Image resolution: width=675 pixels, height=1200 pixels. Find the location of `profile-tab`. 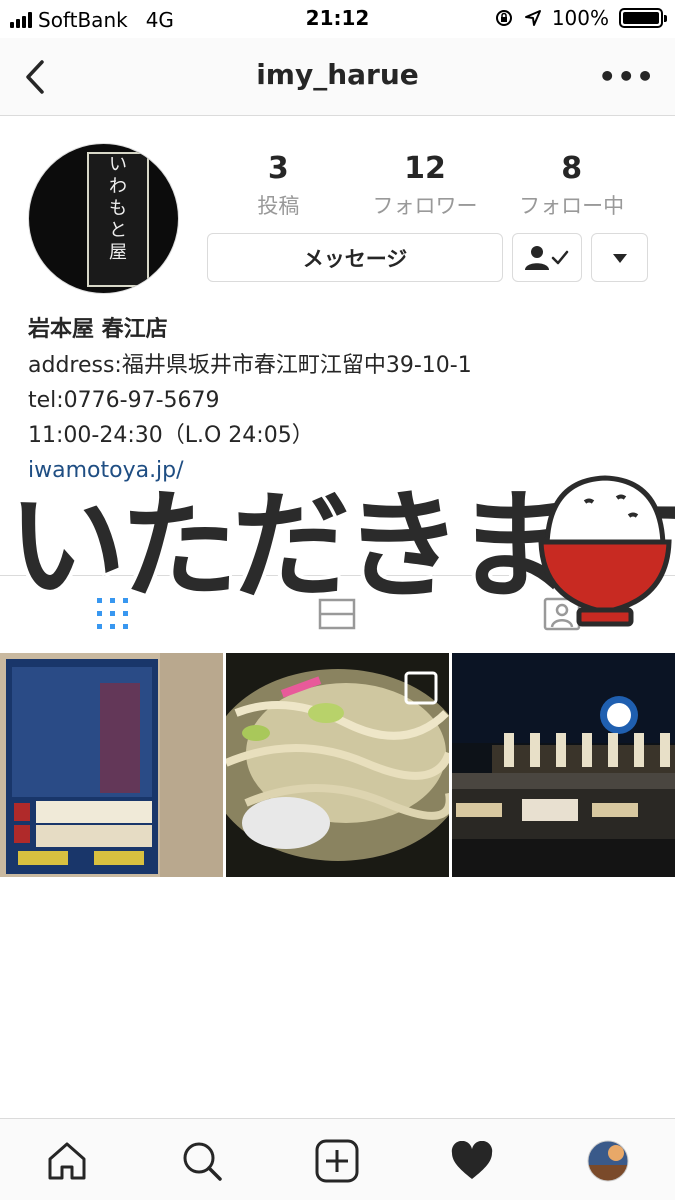

profile-tab is located at coordinates (608, 1161).